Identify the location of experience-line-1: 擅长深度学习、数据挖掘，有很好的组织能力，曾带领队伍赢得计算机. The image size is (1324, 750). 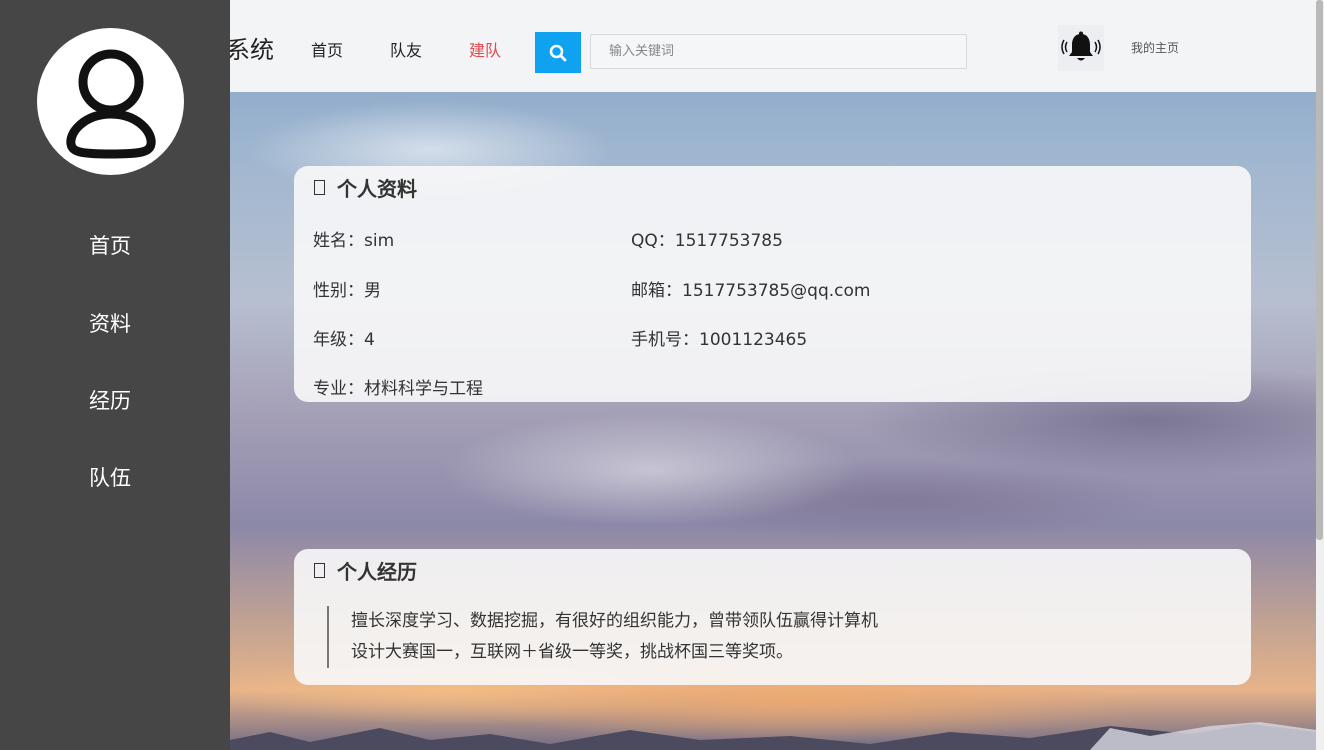
(614, 621).